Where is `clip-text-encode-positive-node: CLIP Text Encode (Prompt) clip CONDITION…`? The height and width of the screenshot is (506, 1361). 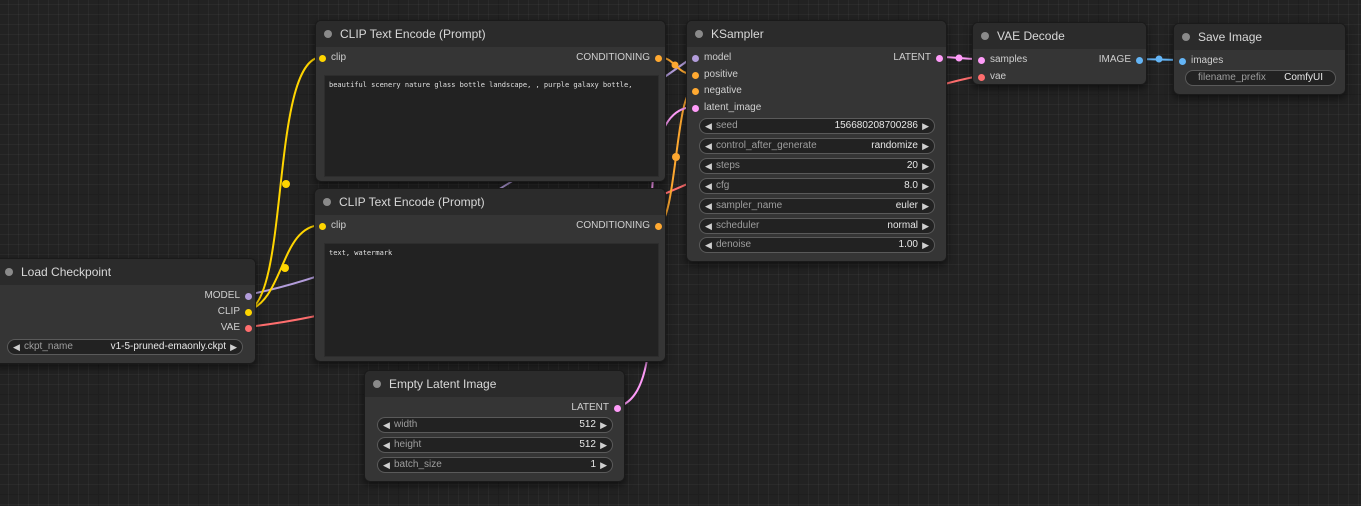 clip-text-encode-positive-node: CLIP Text Encode (Prompt) clip CONDITION… is located at coordinates (490, 101).